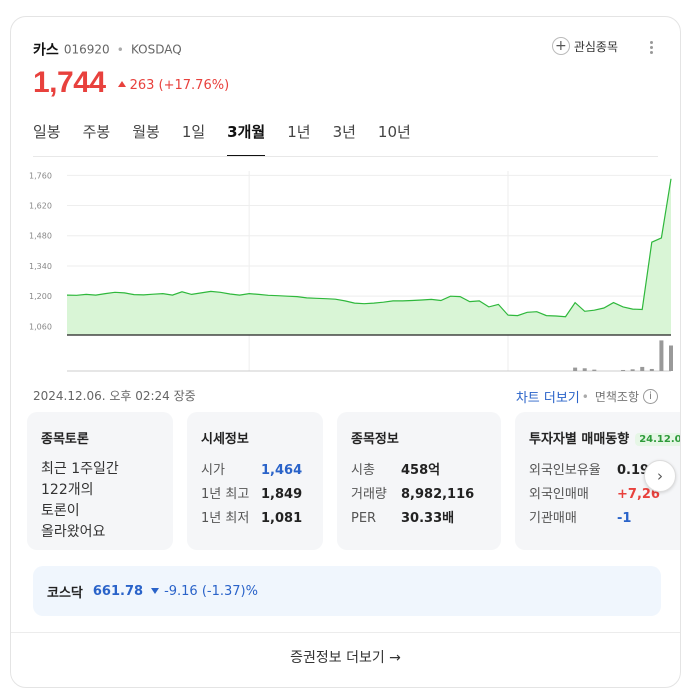  What do you see at coordinates (255, 519) in the screenshot?
I see `quote-row: 1년 최저 1,081` at bounding box center [255, 519].